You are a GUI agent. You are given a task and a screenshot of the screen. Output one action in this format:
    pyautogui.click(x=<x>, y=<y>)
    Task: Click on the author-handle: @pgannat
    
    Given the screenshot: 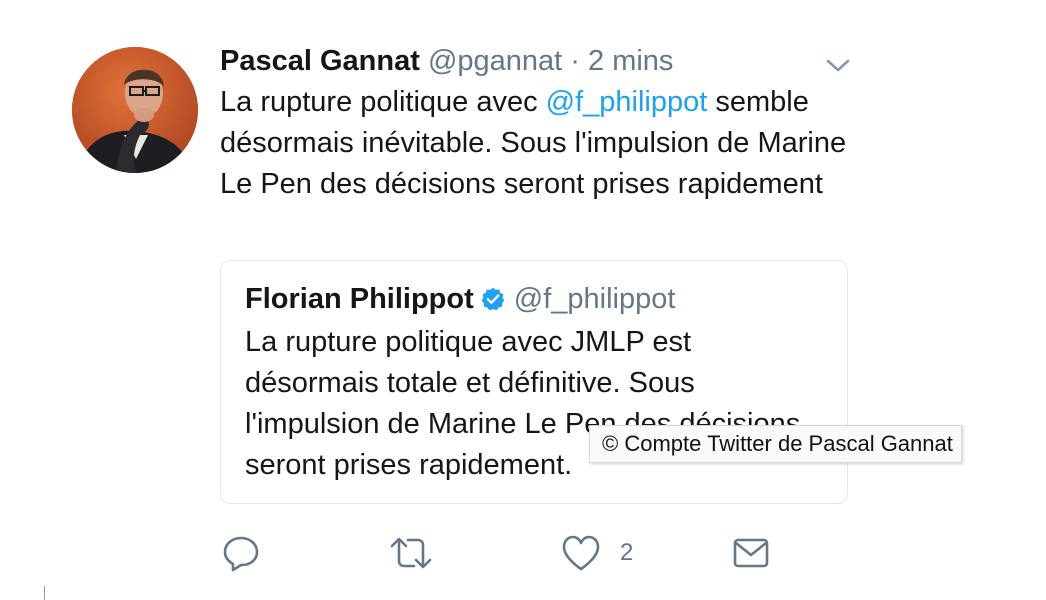 What is the action you would take?
    pyautogui.click(x=495, y=61)
    